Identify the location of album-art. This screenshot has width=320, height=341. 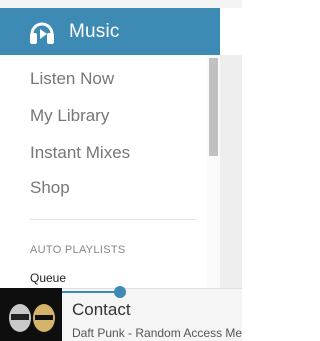
(31, 314).